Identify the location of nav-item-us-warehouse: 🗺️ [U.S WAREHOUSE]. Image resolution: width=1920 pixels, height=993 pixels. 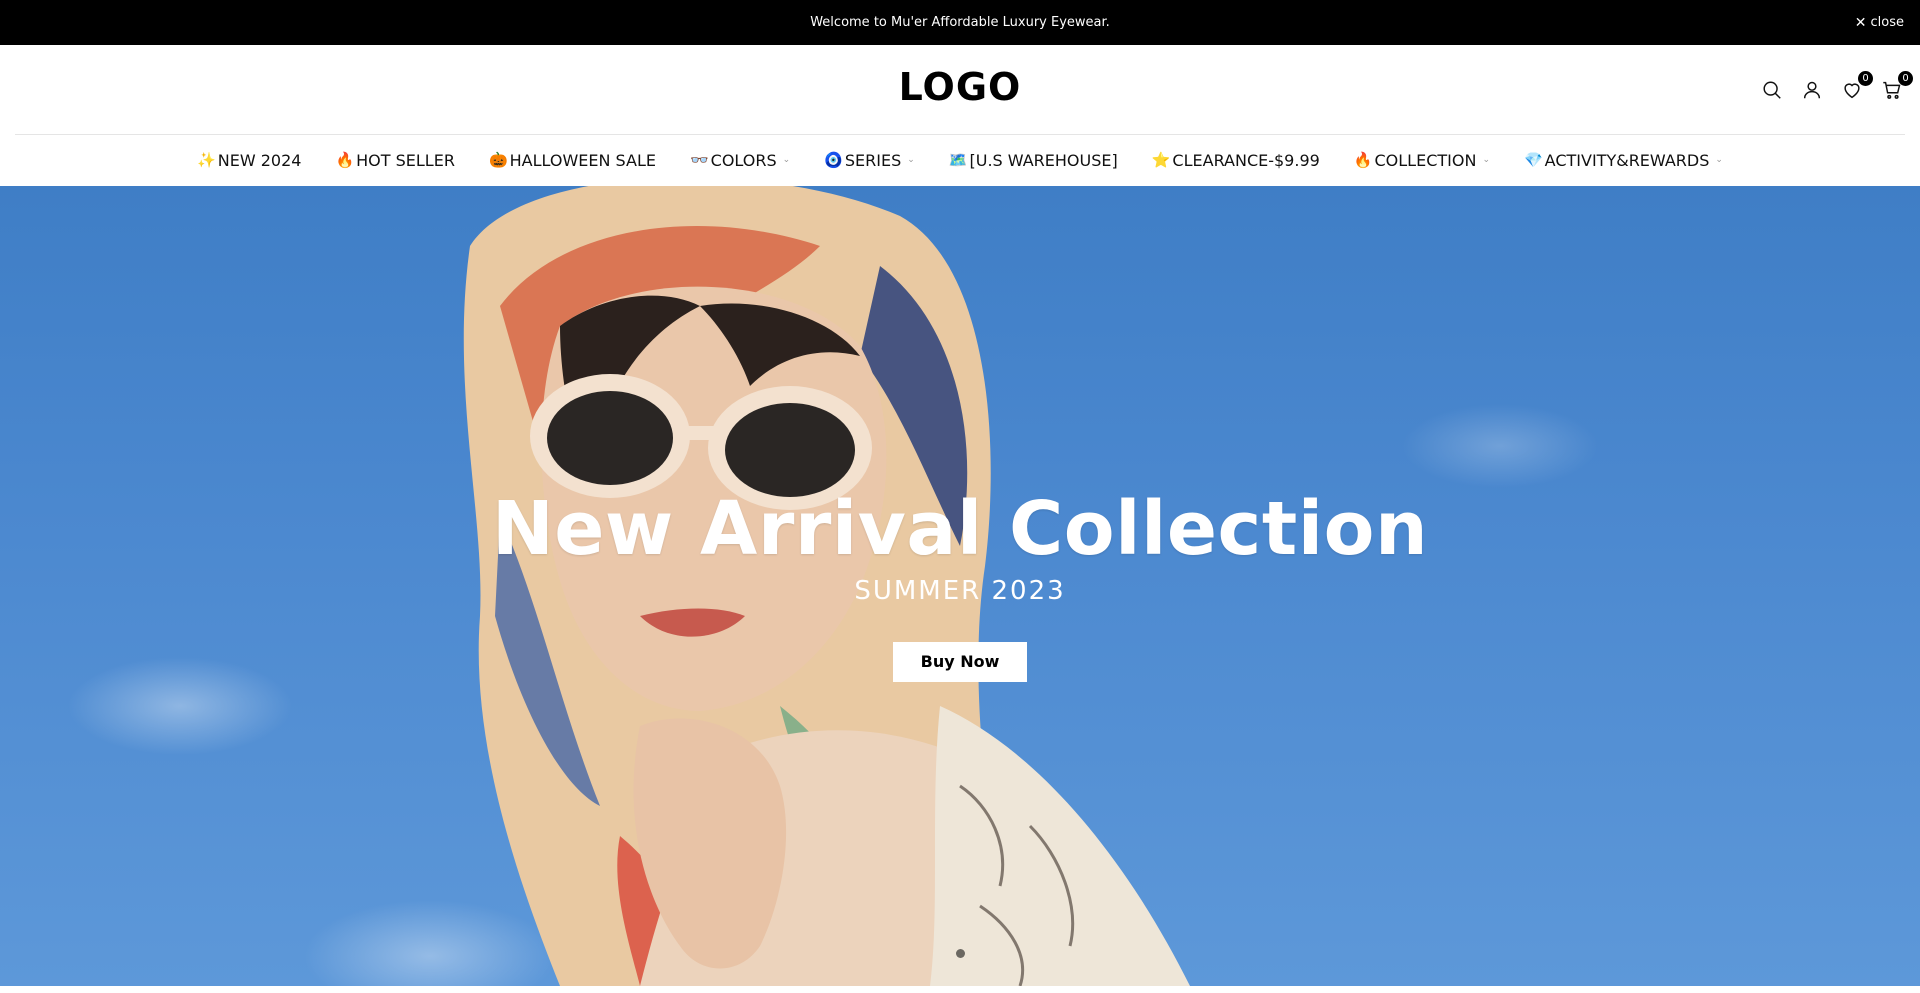
(1033, 160).